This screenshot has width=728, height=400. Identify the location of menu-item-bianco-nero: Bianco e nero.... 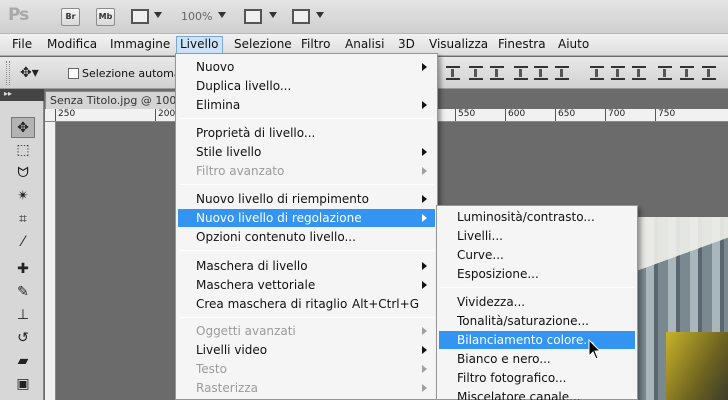
(537, 359).